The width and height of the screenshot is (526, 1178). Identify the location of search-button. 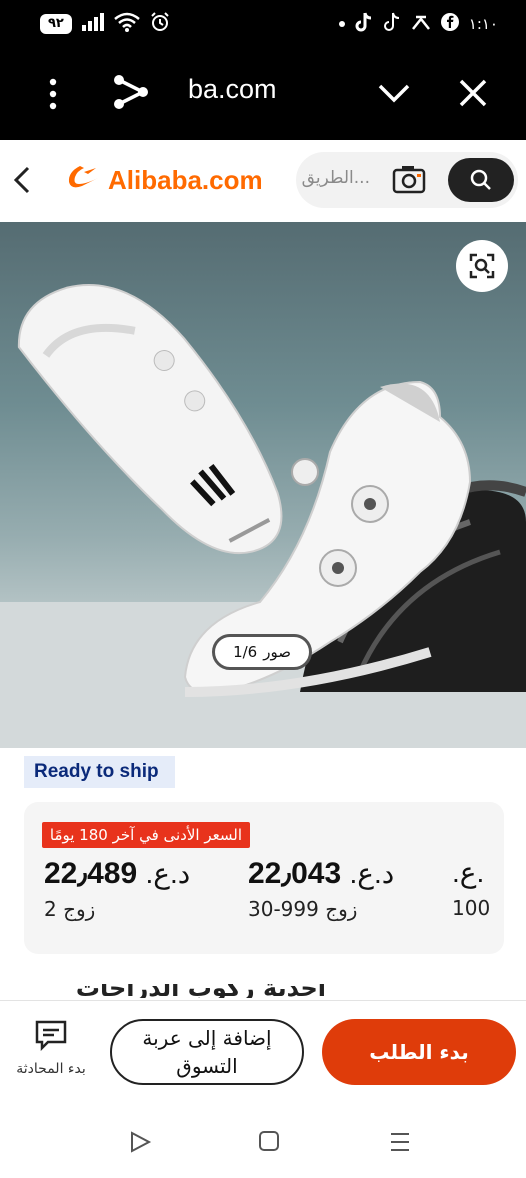
(481, 180).